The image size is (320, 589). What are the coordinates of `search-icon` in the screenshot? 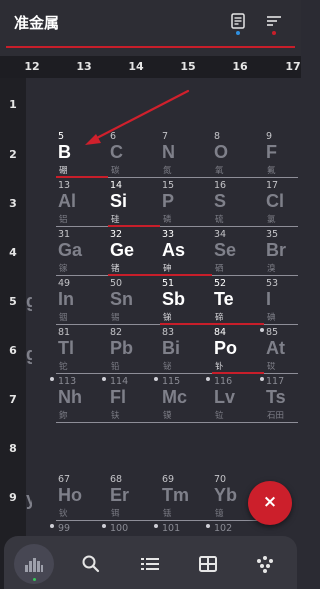 It's located at (91, 564).